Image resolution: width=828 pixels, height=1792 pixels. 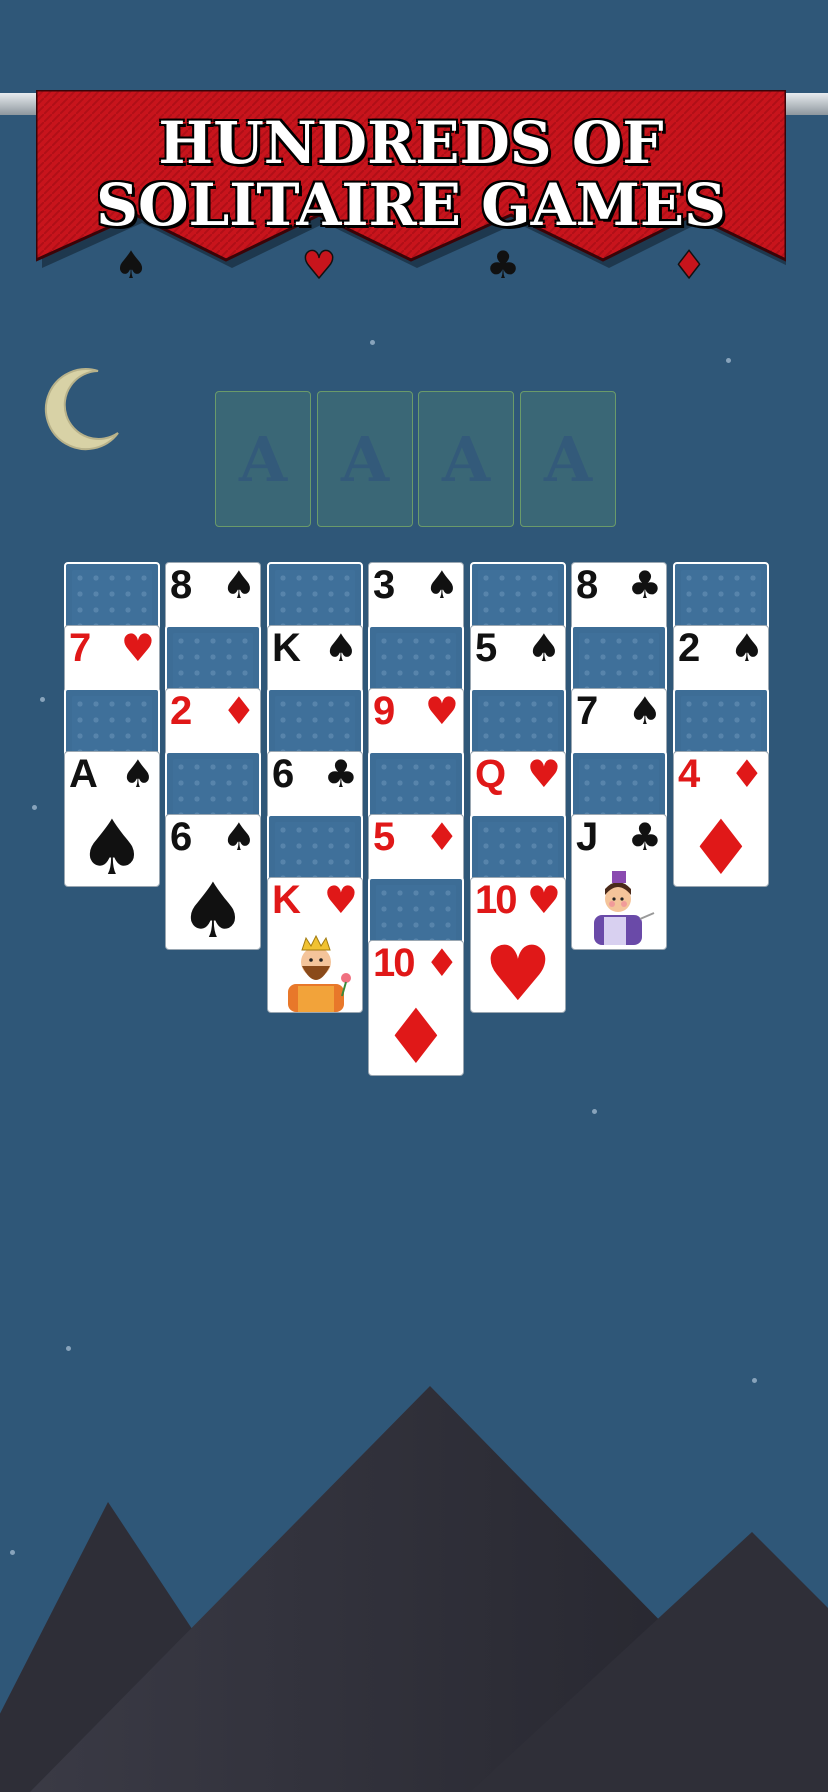 I want to click on card-rank: Q, so click(x=490, y=774).